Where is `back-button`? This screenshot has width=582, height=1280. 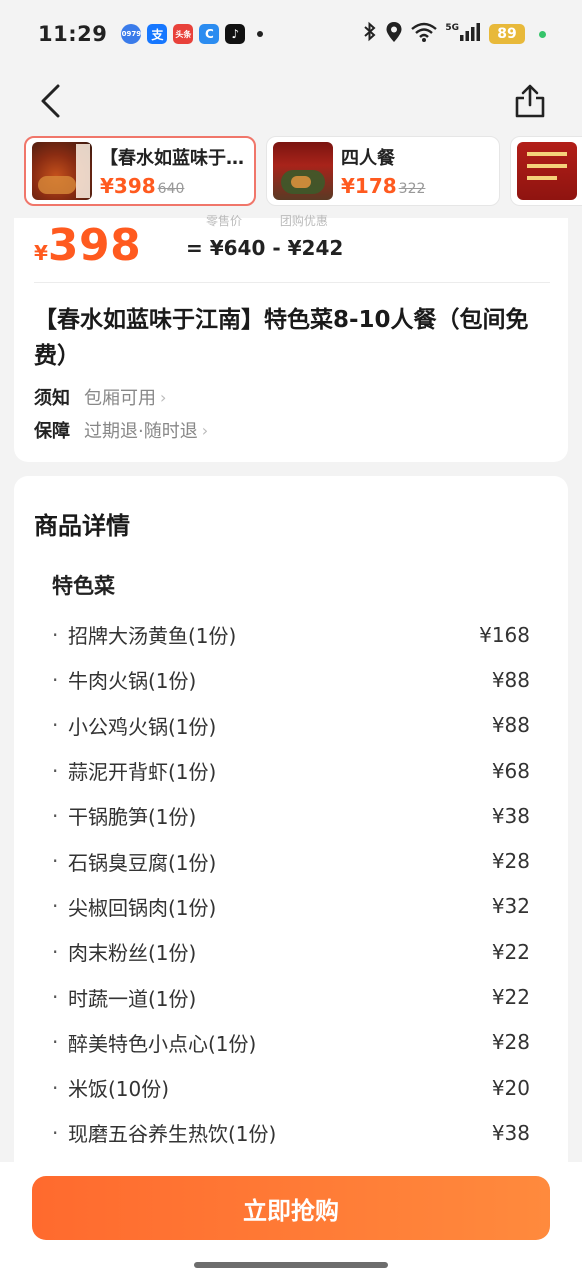 back-button is located at coordinates (50, 101).